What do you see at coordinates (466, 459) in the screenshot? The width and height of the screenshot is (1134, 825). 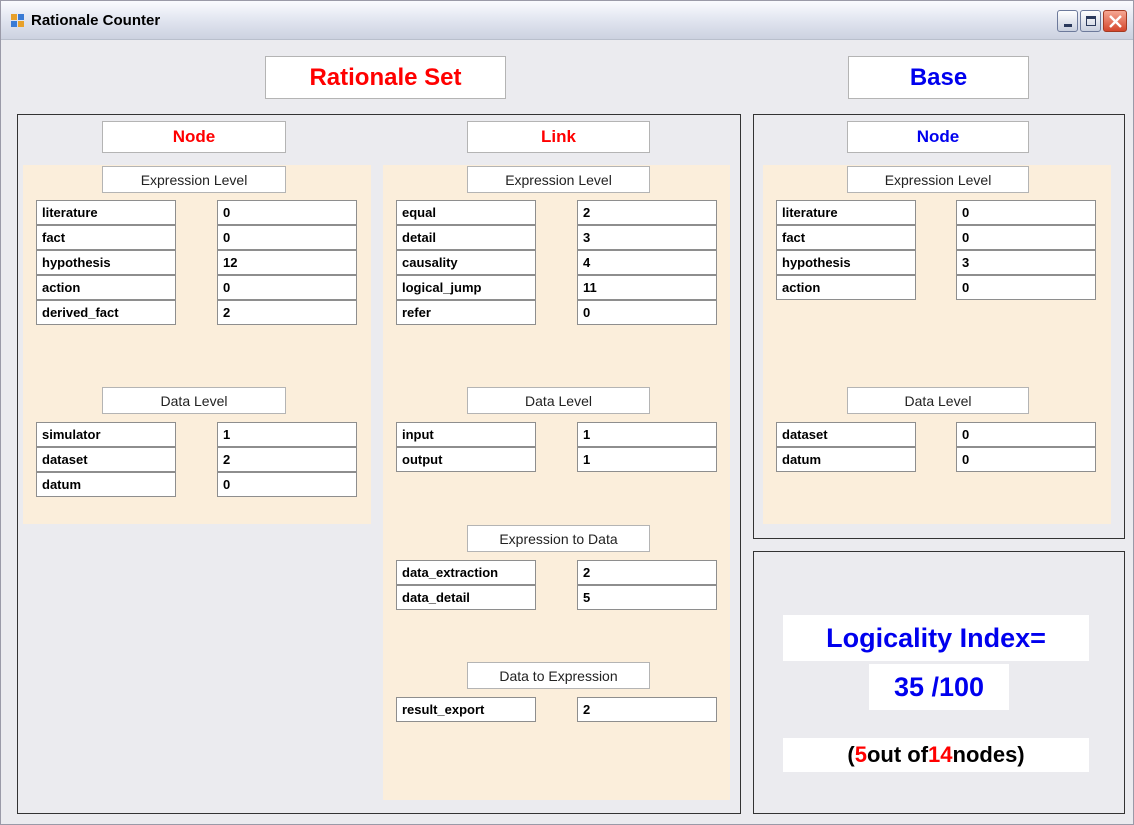 I see `rs-link-output-label: output` at bounding box center [466, 459].